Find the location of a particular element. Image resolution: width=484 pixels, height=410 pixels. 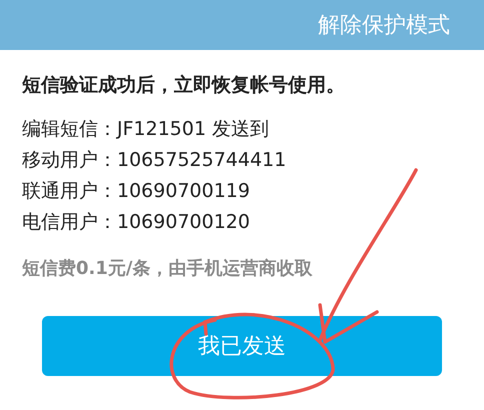

instruction-line: 电信用户：10690700120 is located at coordinates (136, 222).